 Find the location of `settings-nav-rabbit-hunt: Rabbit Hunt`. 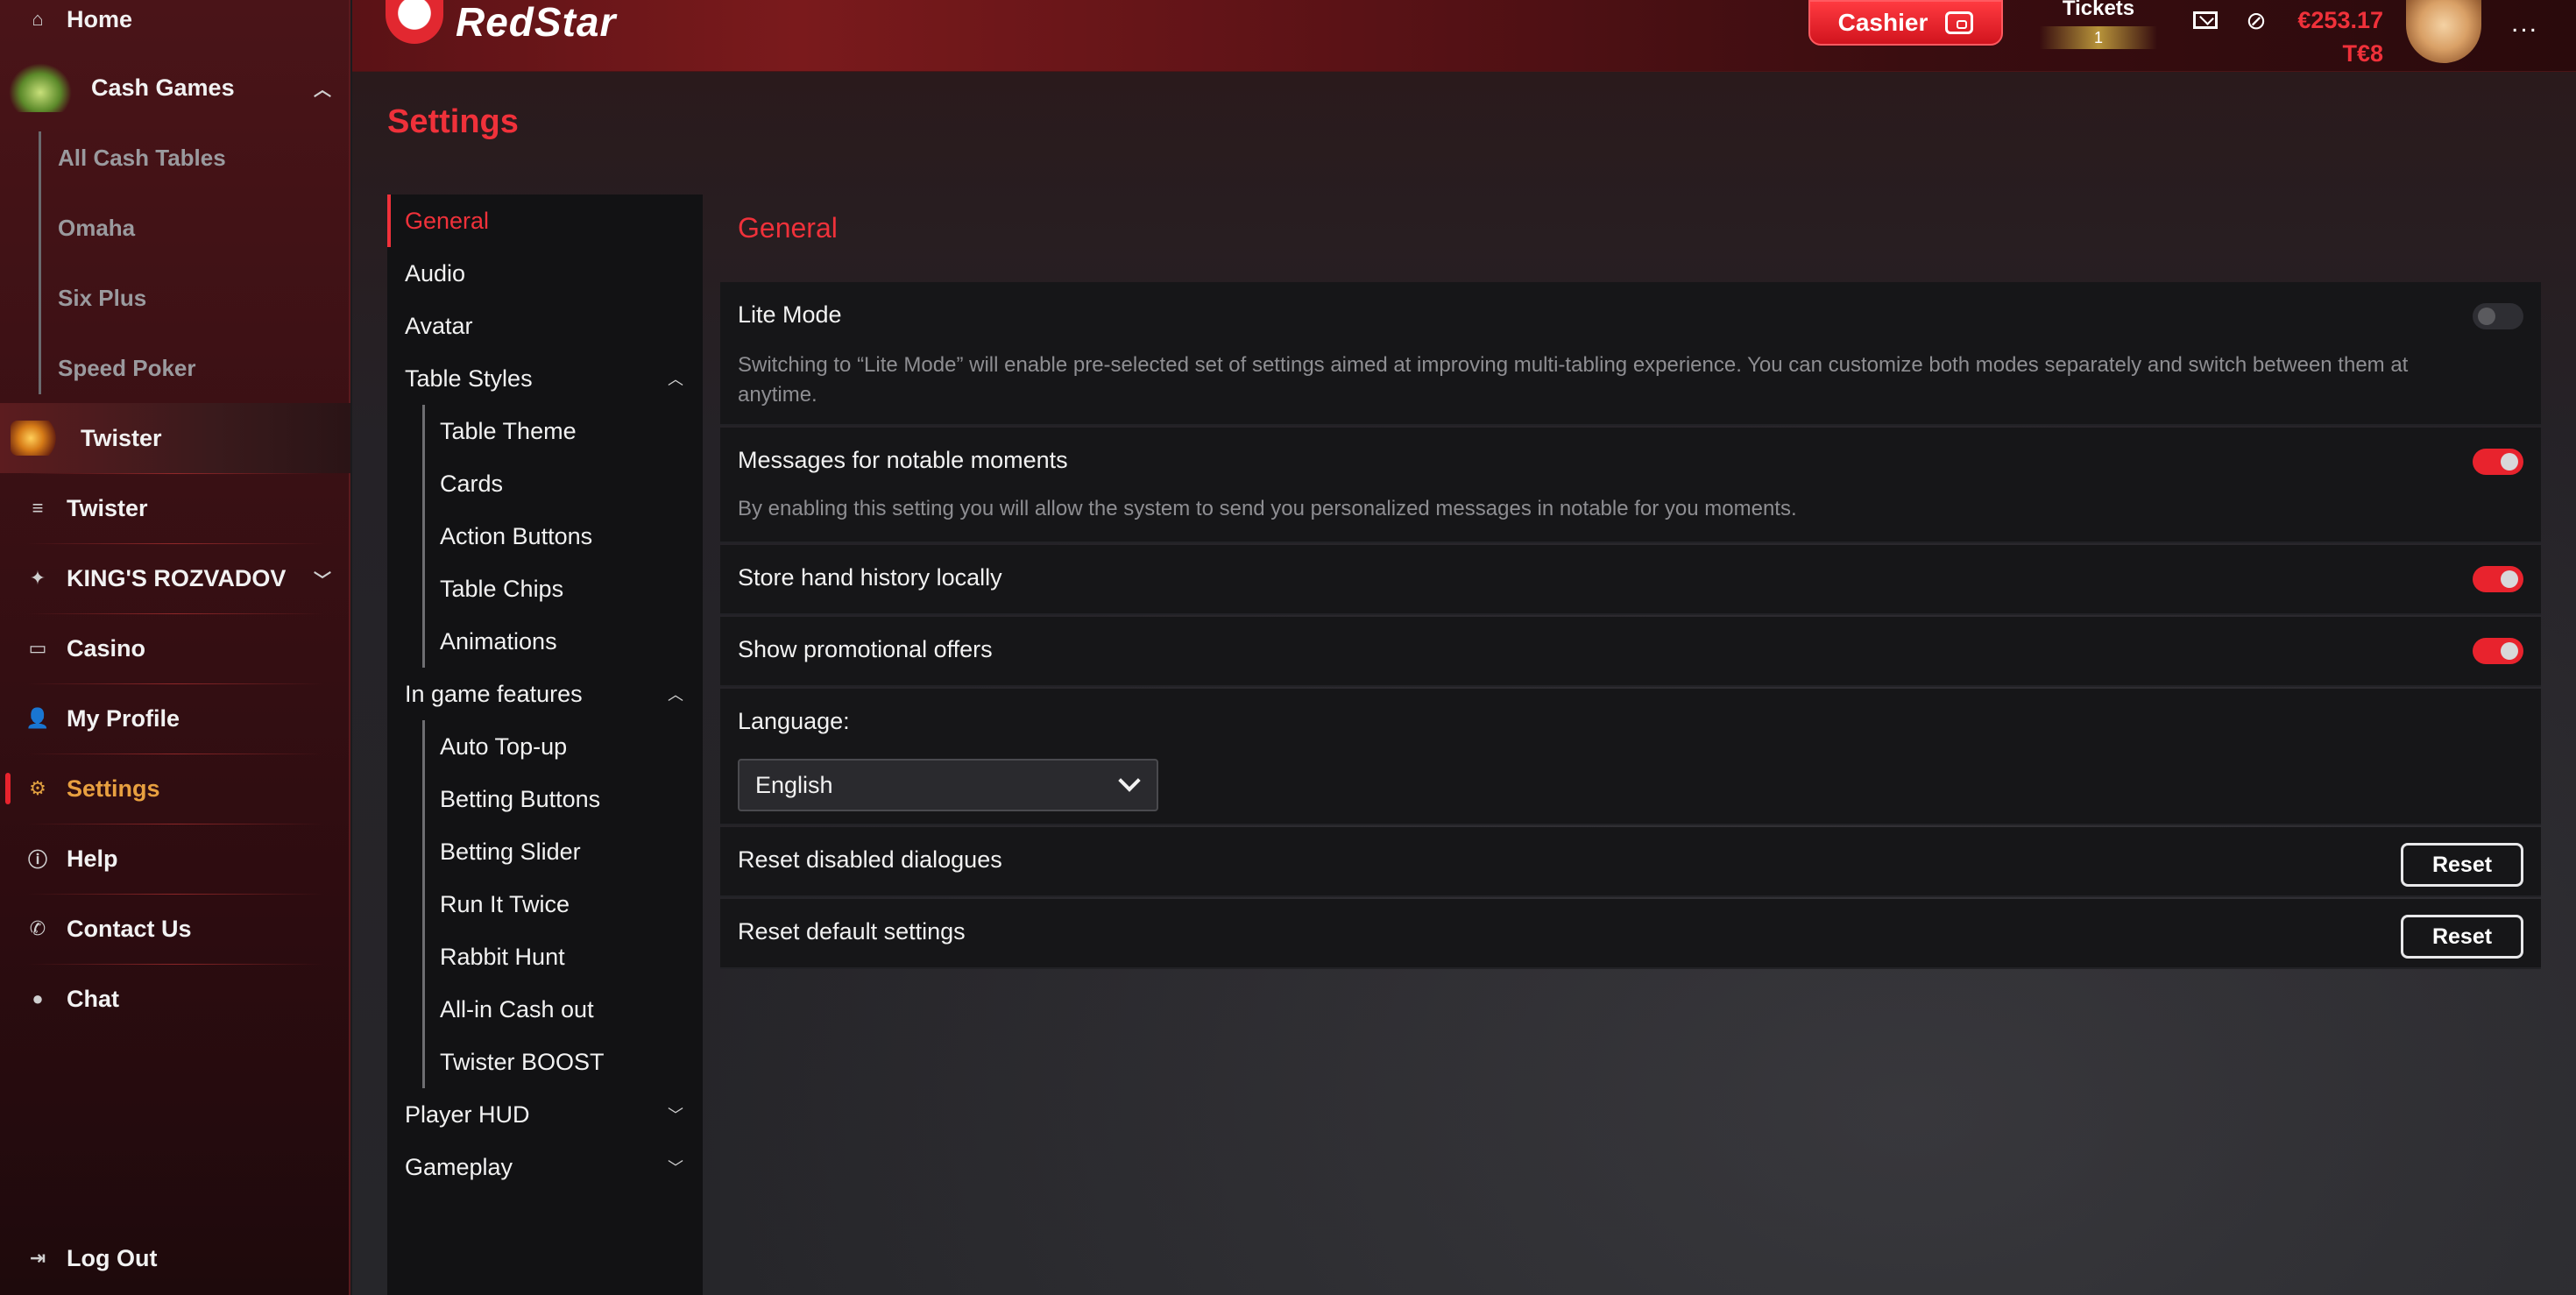

settings-nav-rabbit-hunt: Rabbit Hunt is located at coordinates (502, 957).